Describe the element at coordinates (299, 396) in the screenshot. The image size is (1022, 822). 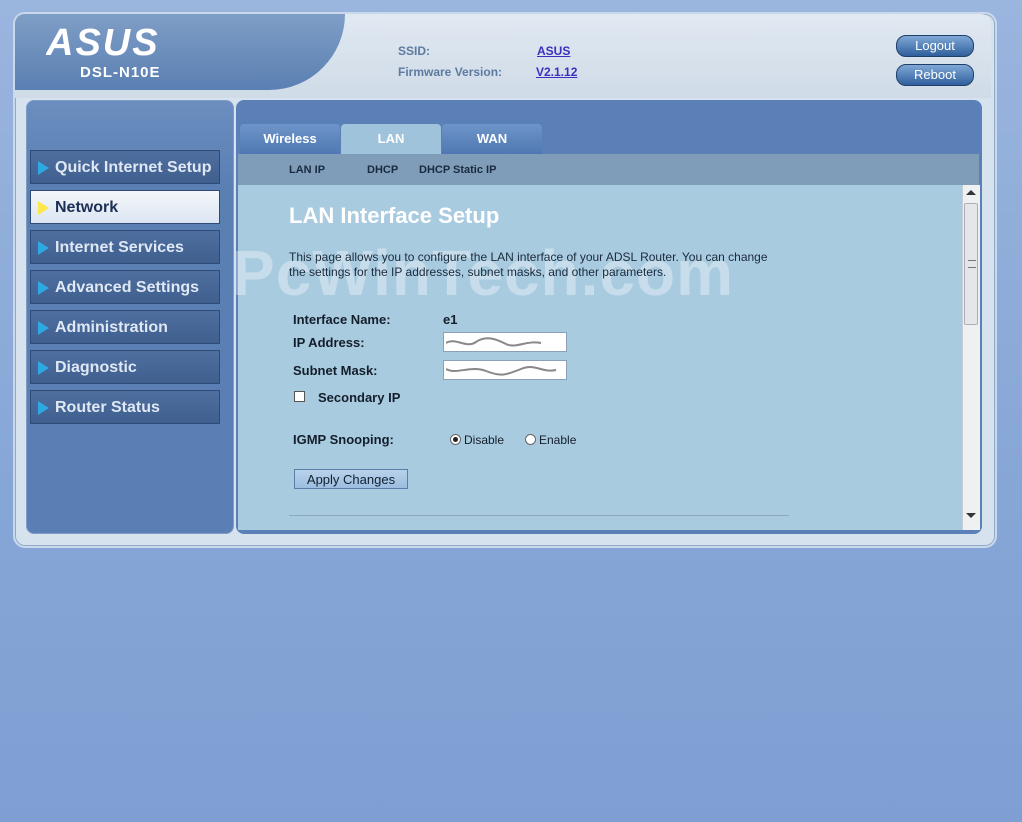
I see `secondary-ip-checkbox` at that location.